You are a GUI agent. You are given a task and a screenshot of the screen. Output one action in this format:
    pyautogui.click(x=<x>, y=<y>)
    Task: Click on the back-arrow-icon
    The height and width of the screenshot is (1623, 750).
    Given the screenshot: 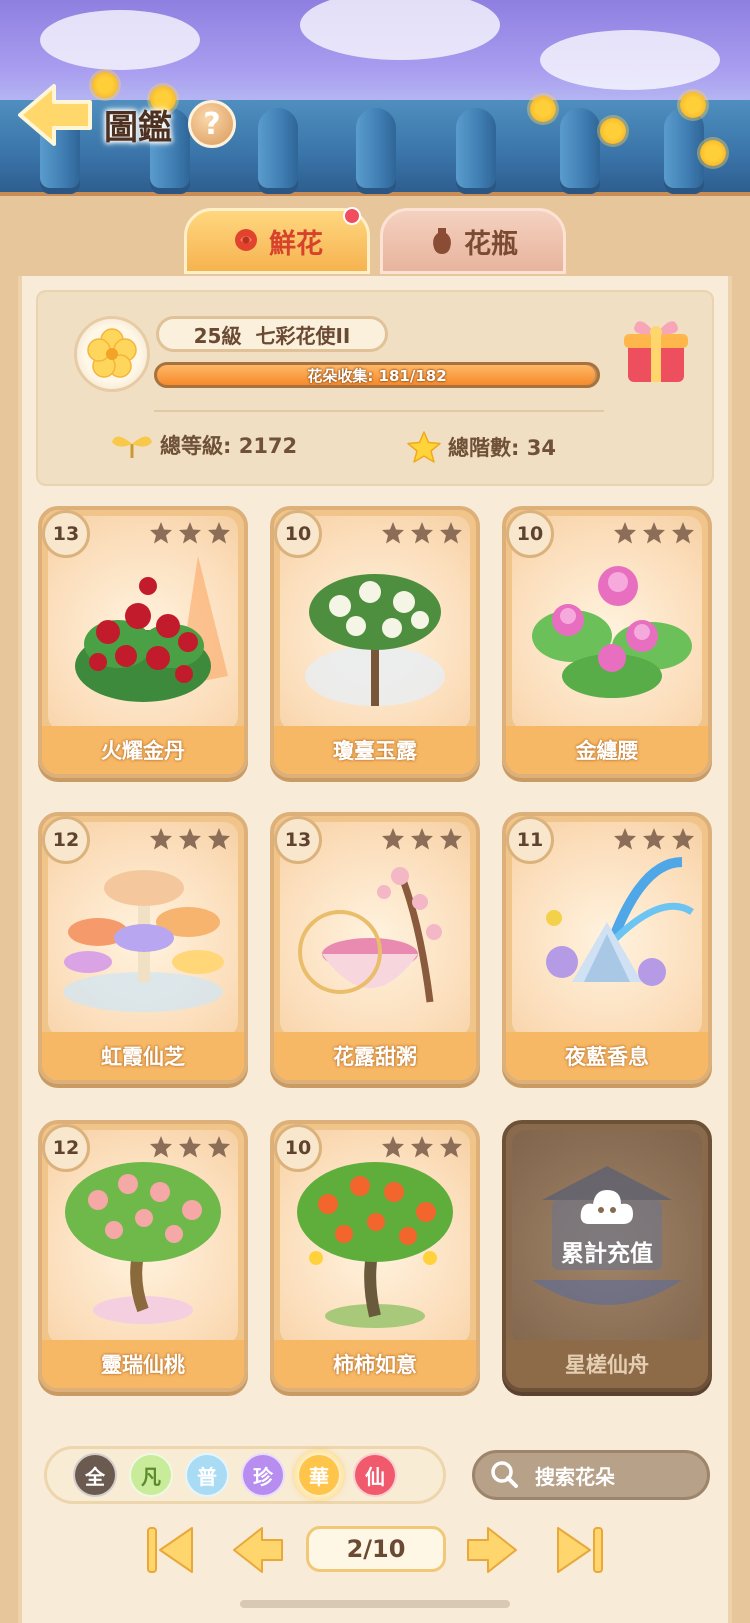 What is the action you would take?
    pyautogui.click(x=55, y=115)
    